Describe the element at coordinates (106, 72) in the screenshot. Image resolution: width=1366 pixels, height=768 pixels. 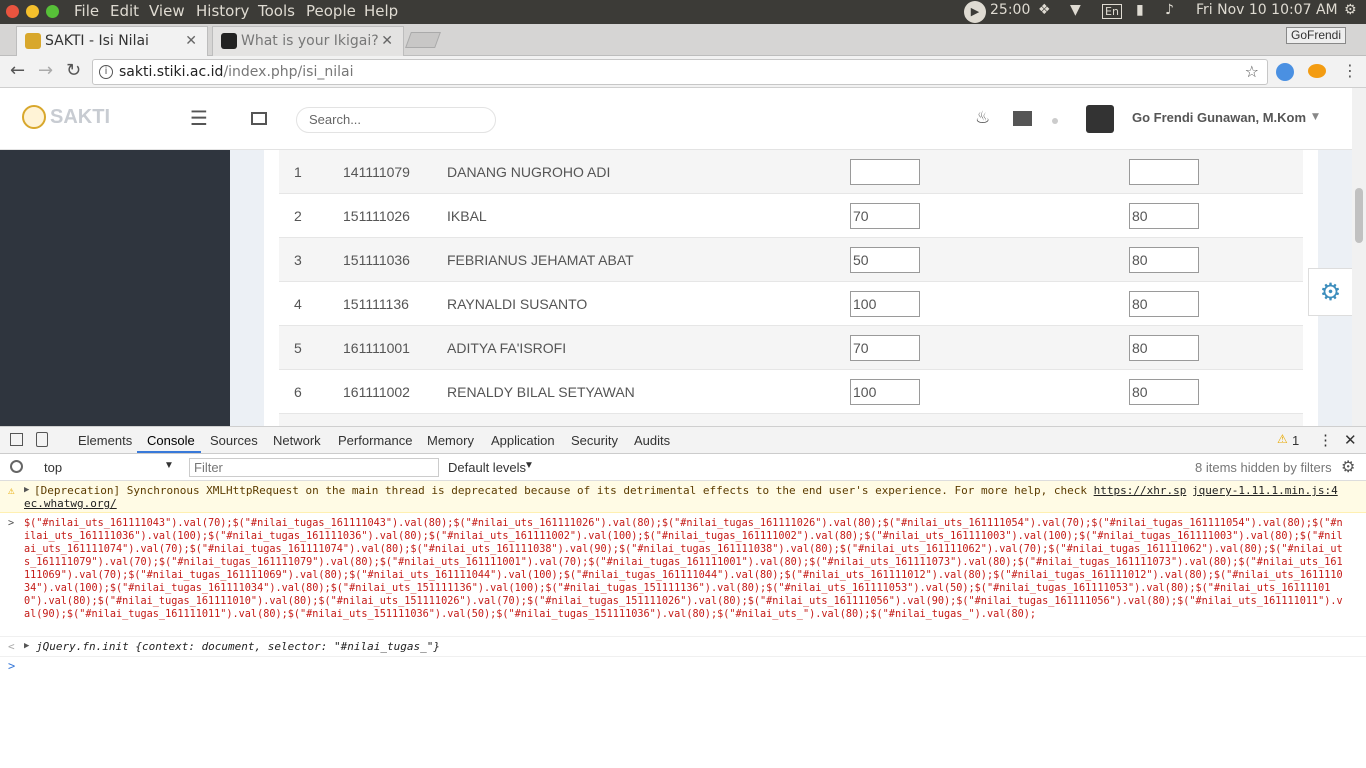
I see `info-icon: i` at that location.